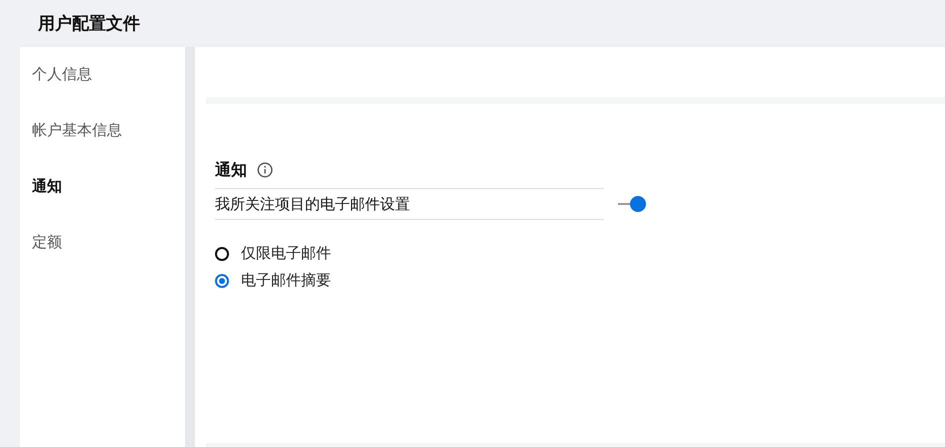 This screenshot has width=945, height=447. I want to click on sidebar-item: 帐户基本信息, so click(102, 149).